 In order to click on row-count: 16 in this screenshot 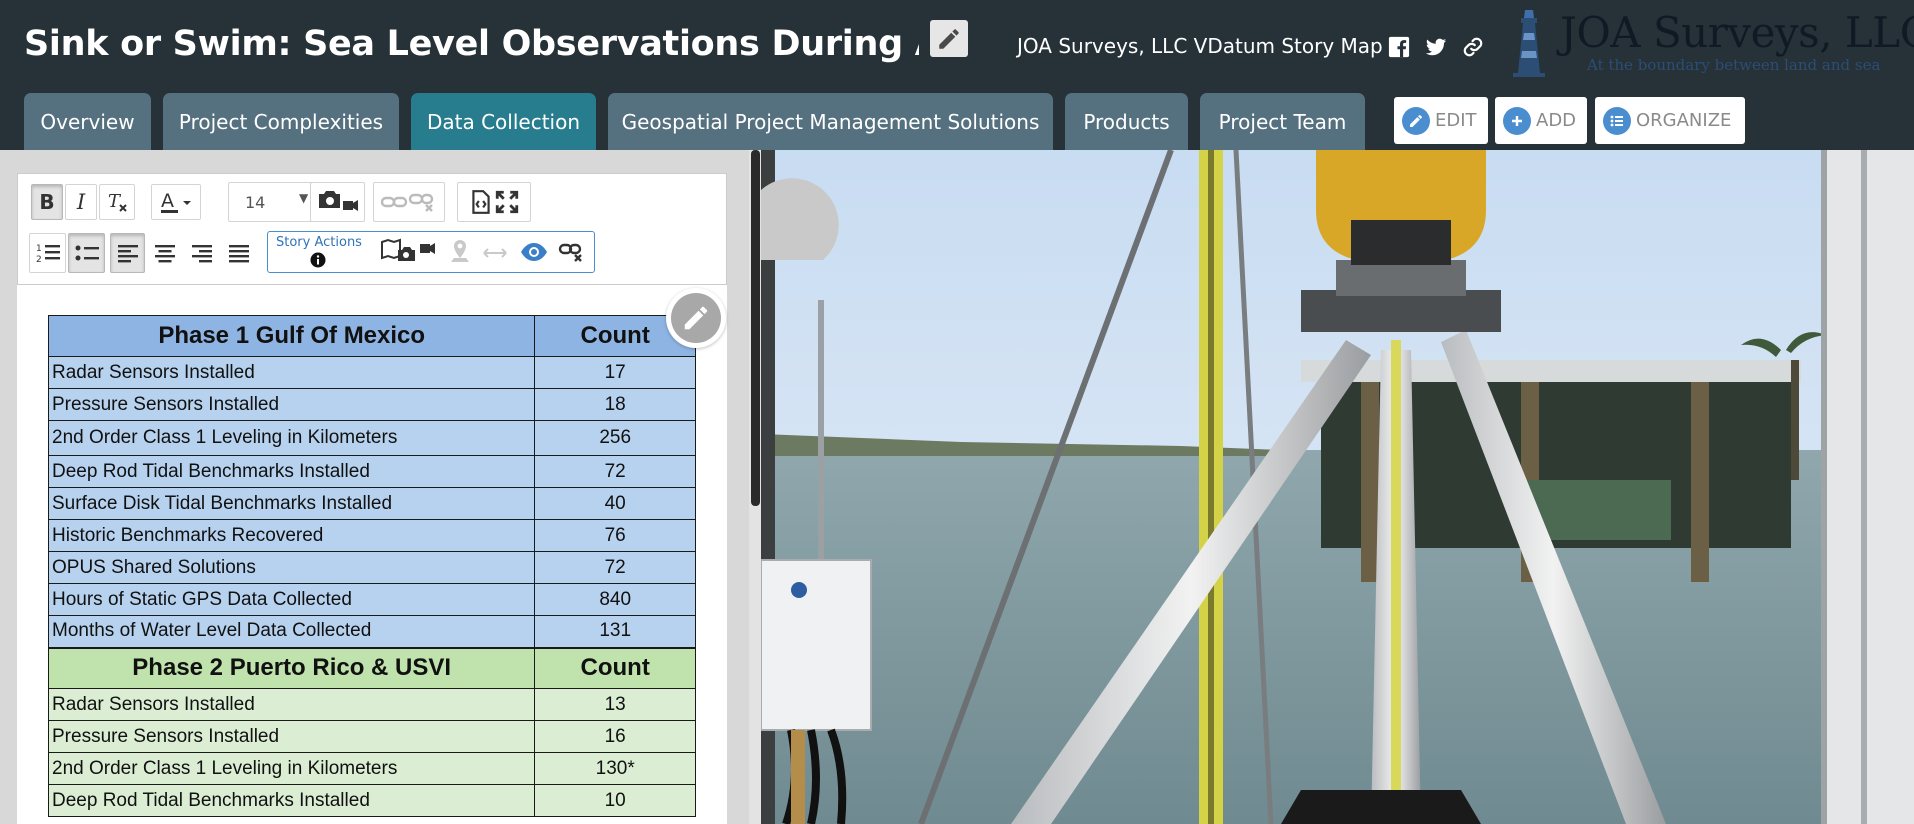, I will do `click(615, 736)`.